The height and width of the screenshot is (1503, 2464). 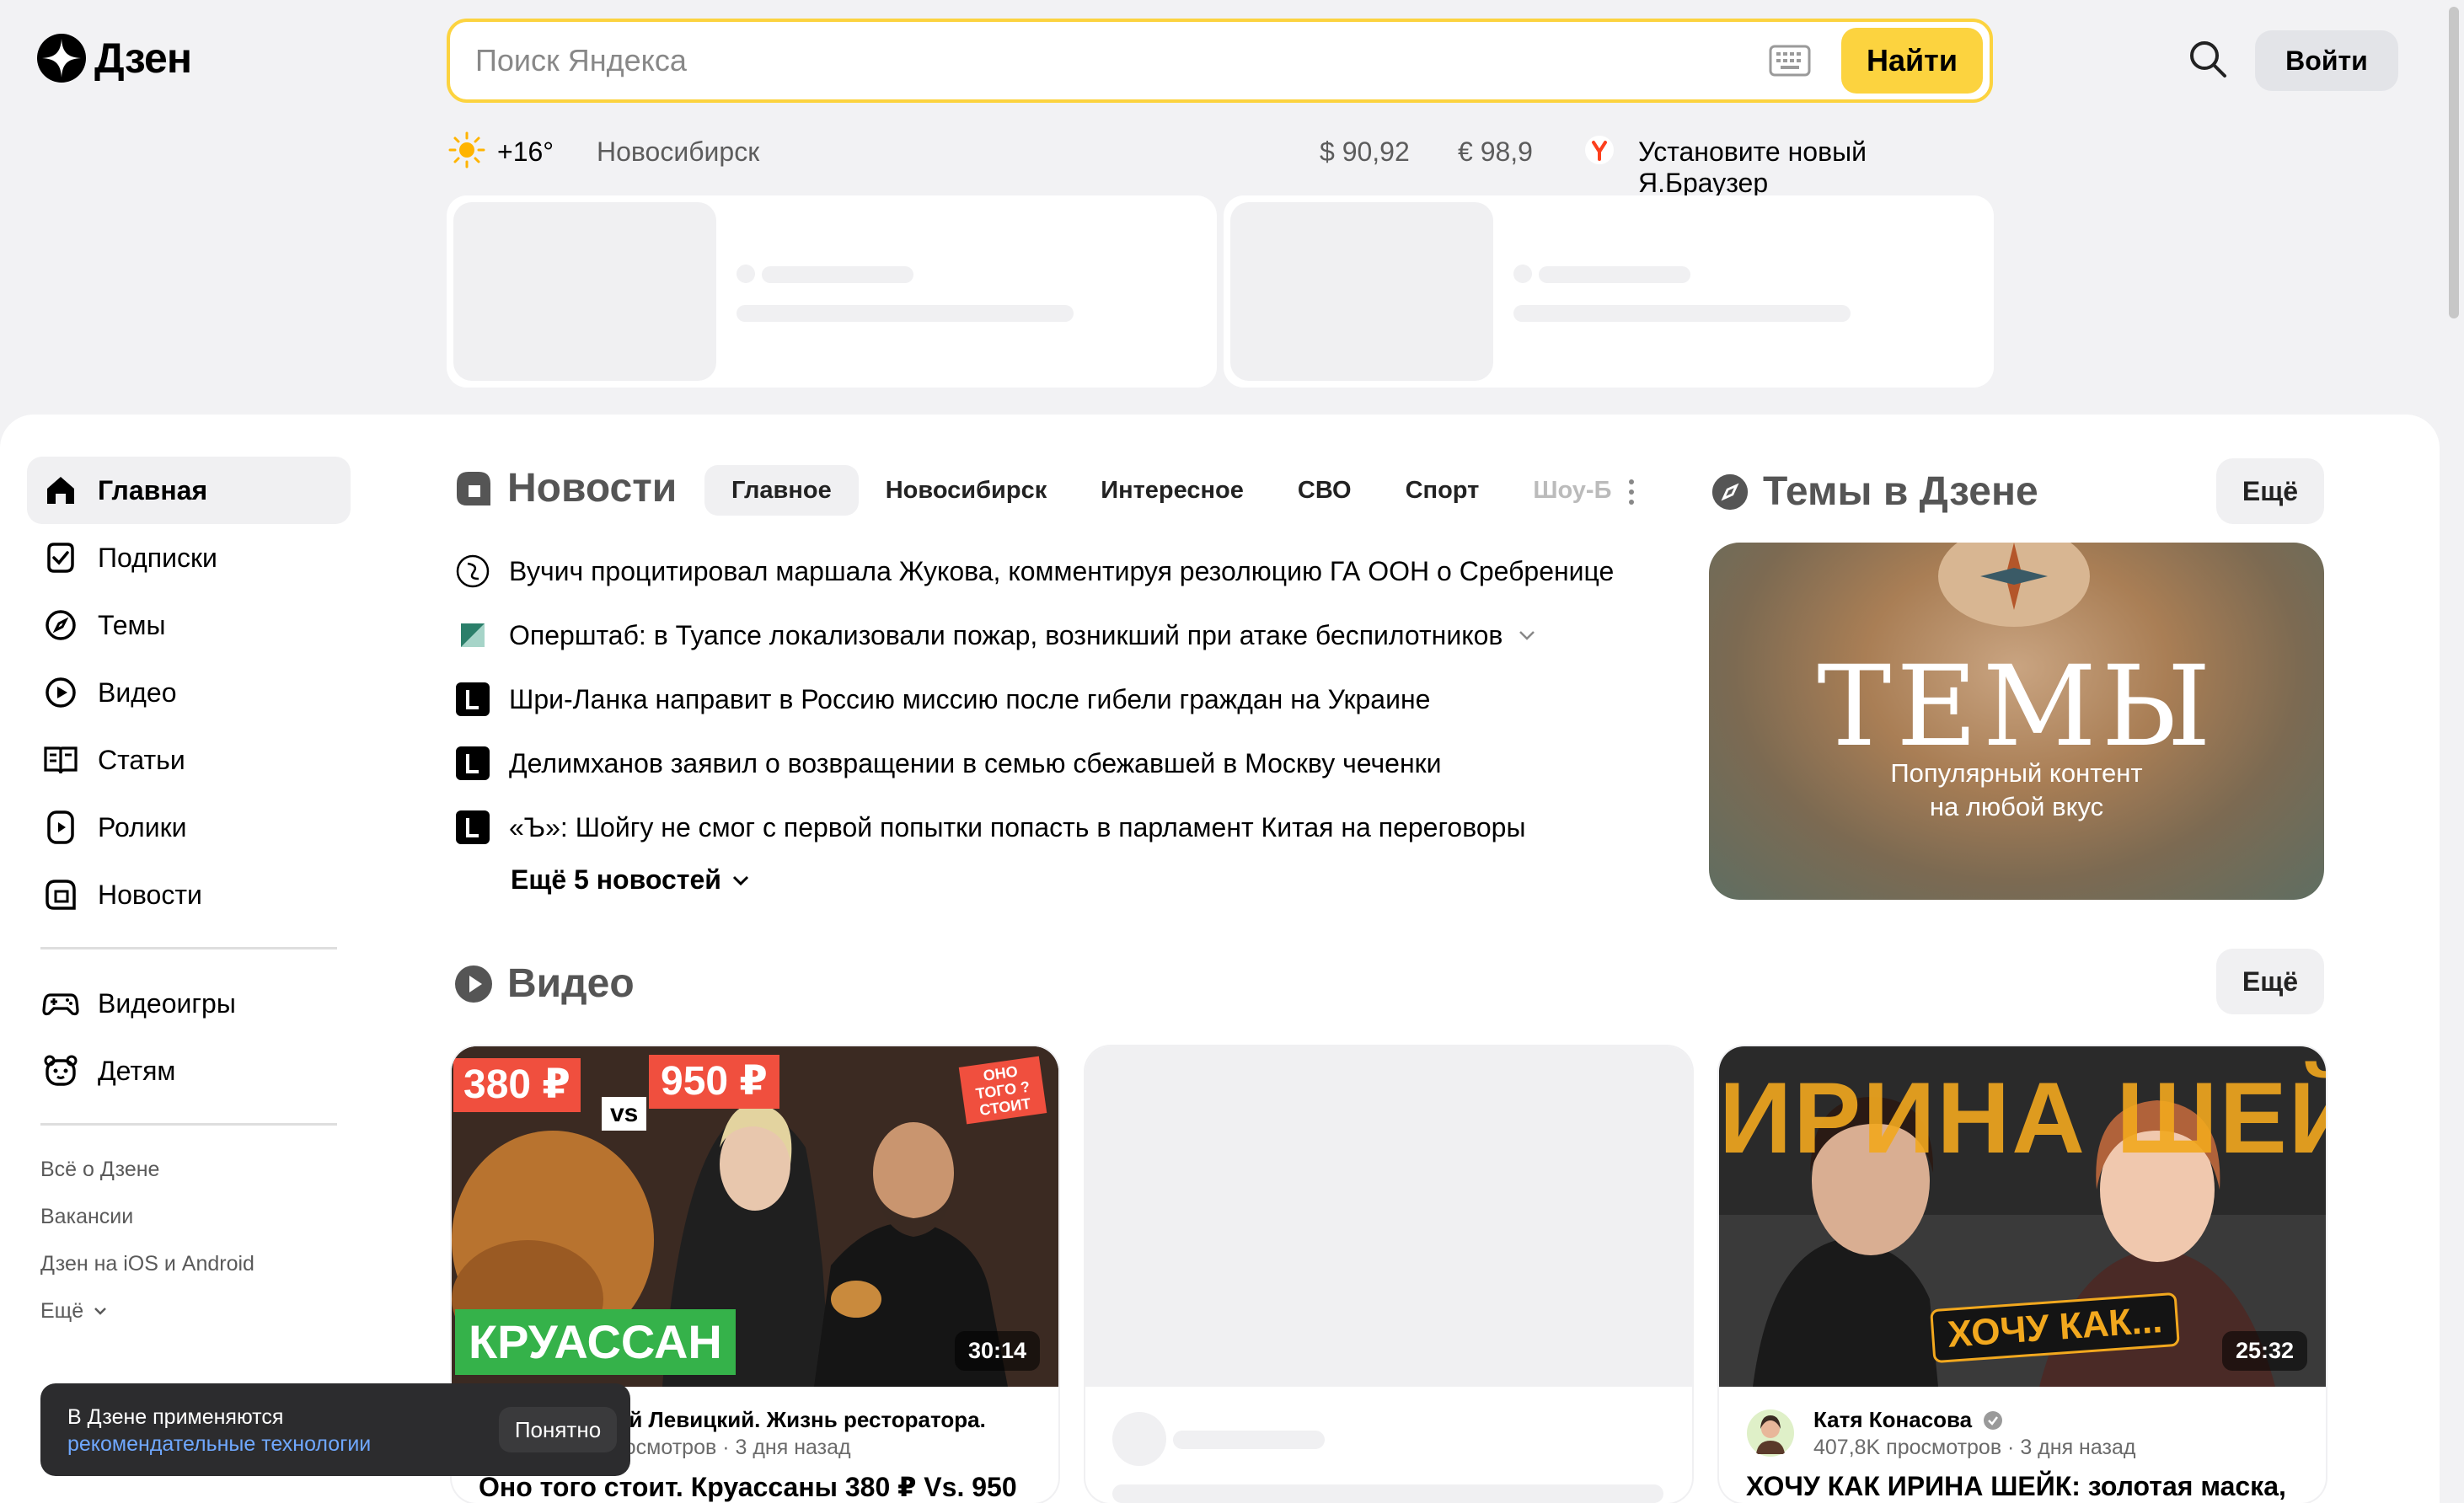 What do you see at coordinates (137, 692) in the screenshot?
I see `sidebar-item-label: Видео` at bounding box center [137, 692].